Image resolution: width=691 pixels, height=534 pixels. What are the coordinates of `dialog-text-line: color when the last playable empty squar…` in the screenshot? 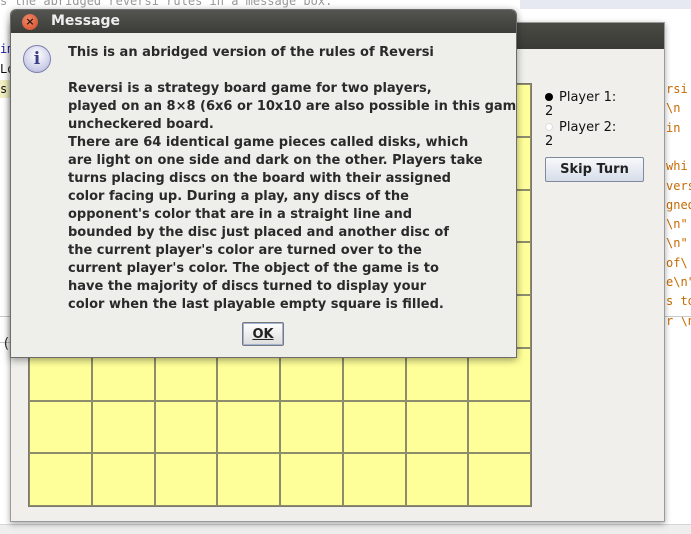 It's located at (256, 304).